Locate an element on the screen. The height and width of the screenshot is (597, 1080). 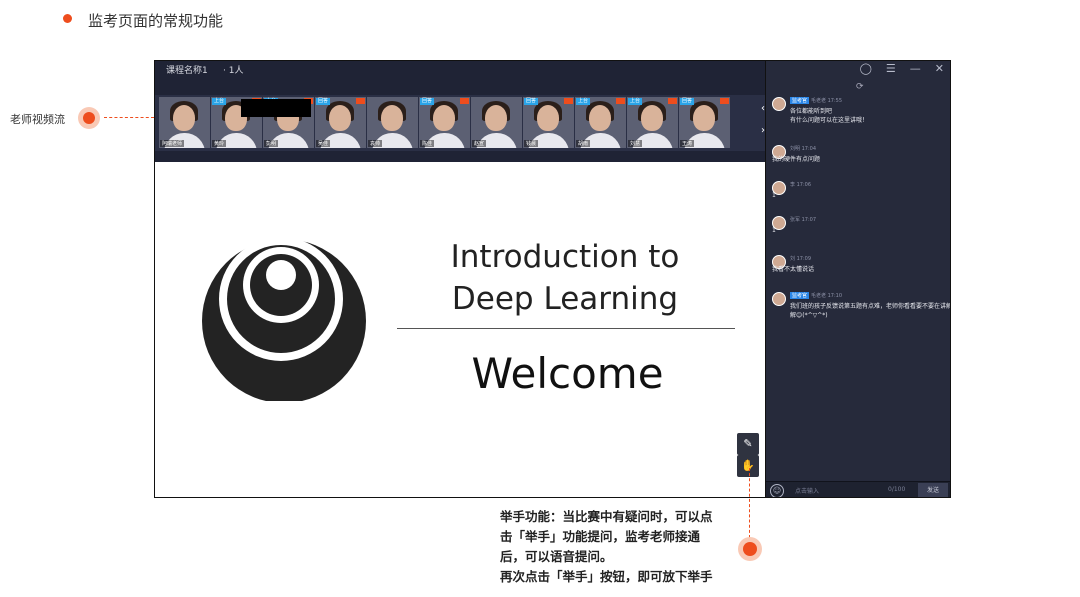
redacted-block is located at coordinates (276, 108).